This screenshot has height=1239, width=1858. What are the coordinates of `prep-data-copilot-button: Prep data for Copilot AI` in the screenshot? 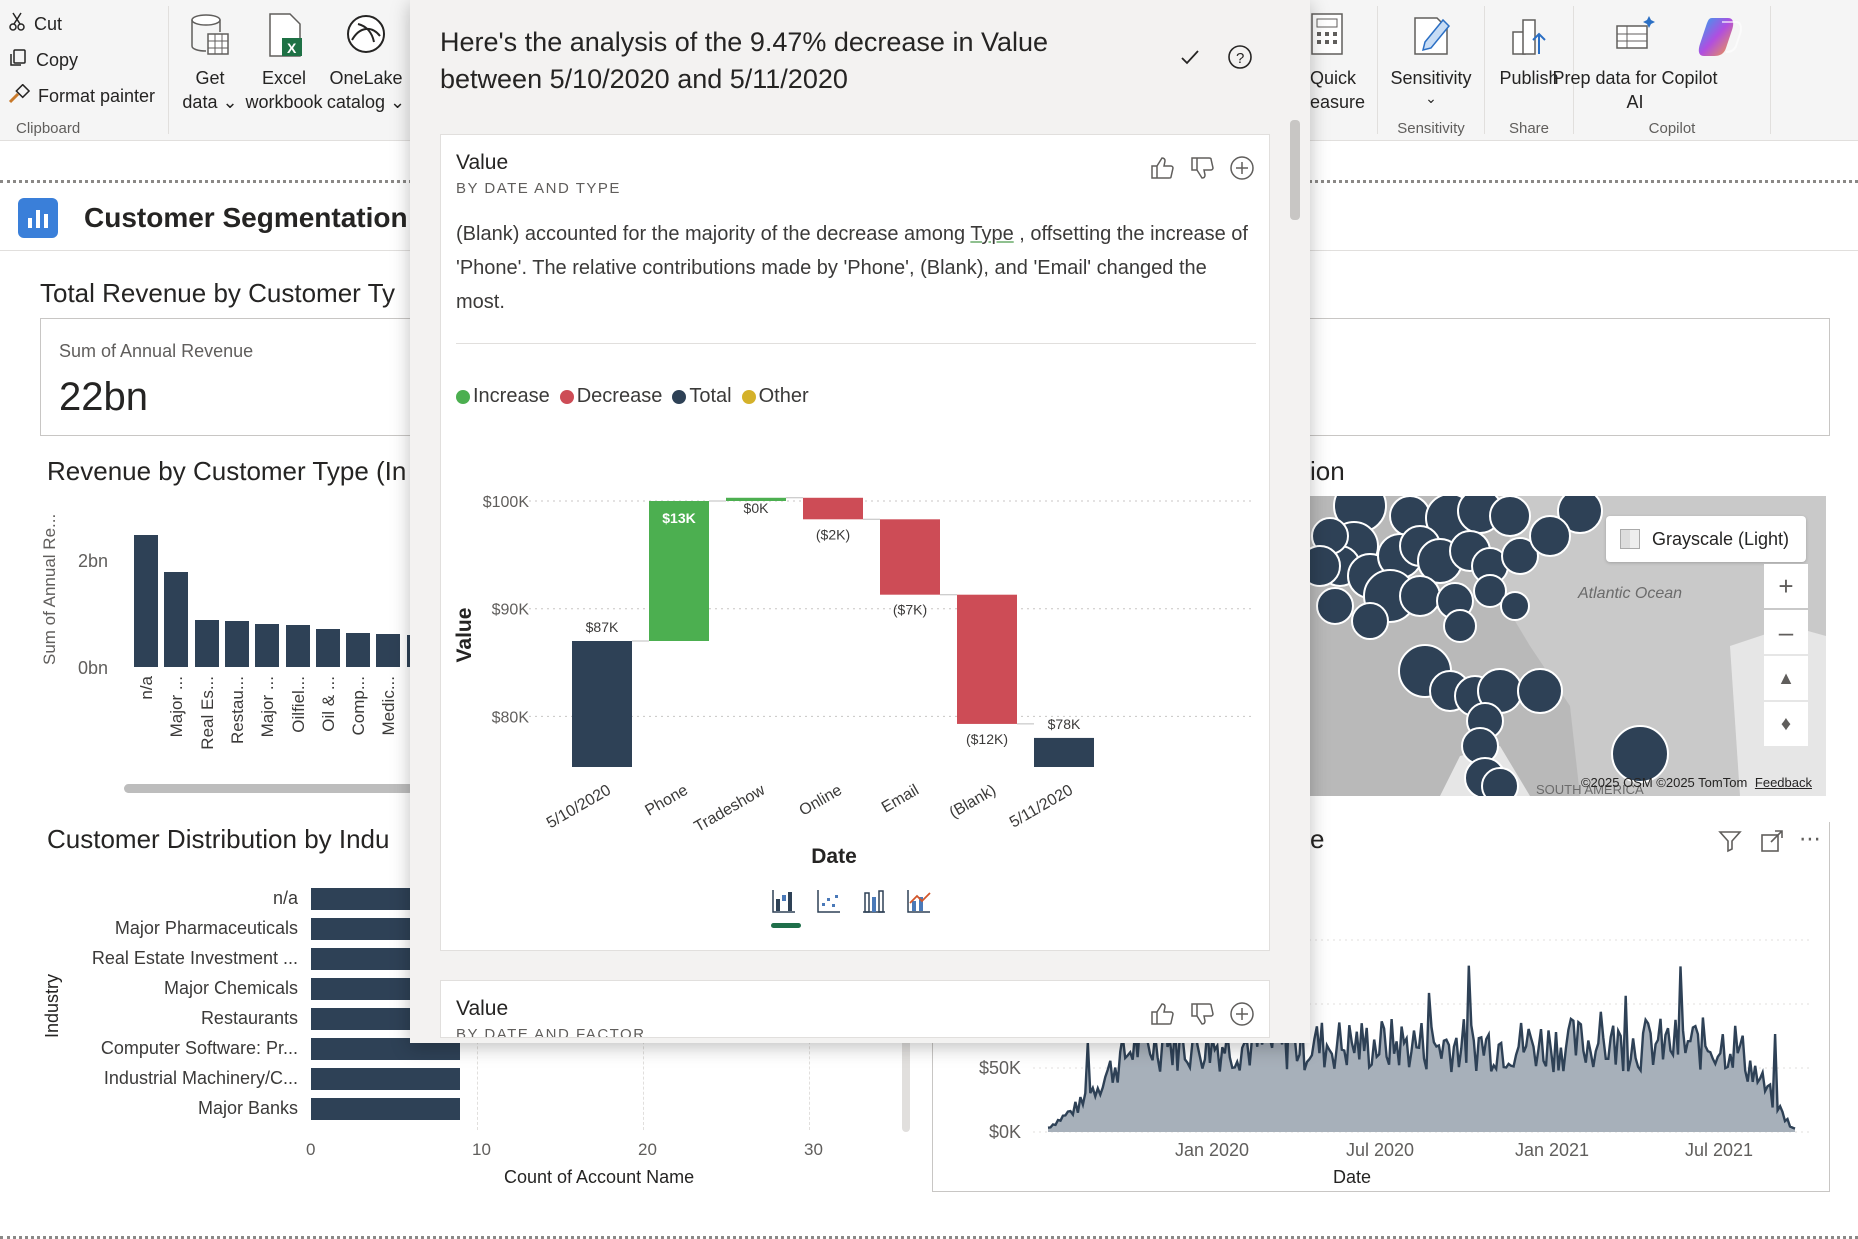 It's located at (1635, 63).